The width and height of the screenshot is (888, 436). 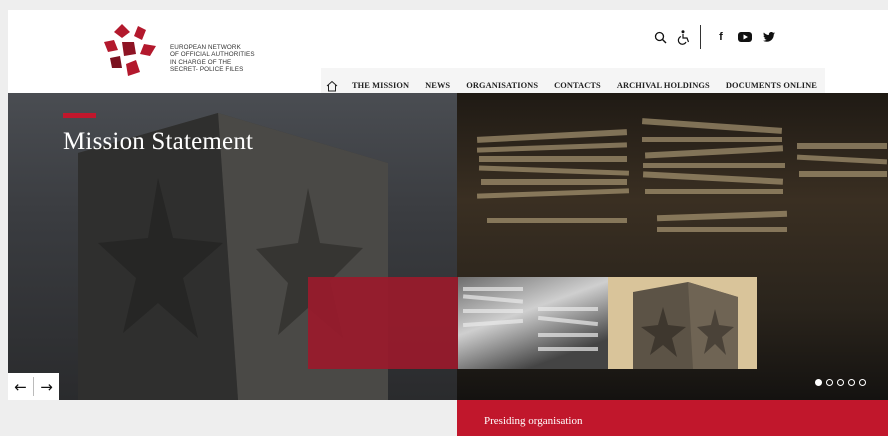 I want to click on accessibility-button, so click(x=684, y=37).